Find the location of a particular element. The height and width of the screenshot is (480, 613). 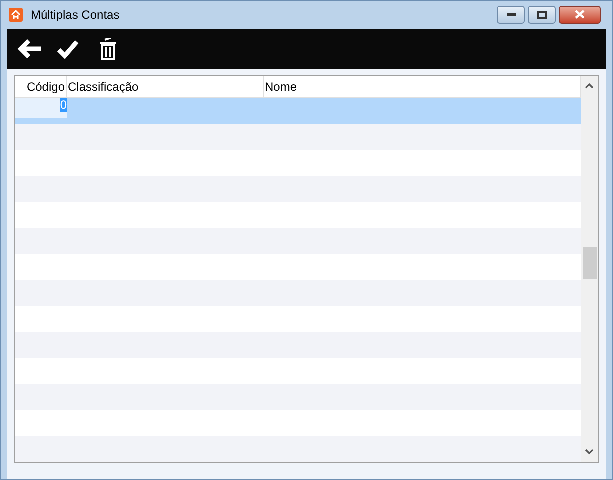

scroll-up-icon is located at coordinates (589, 86).